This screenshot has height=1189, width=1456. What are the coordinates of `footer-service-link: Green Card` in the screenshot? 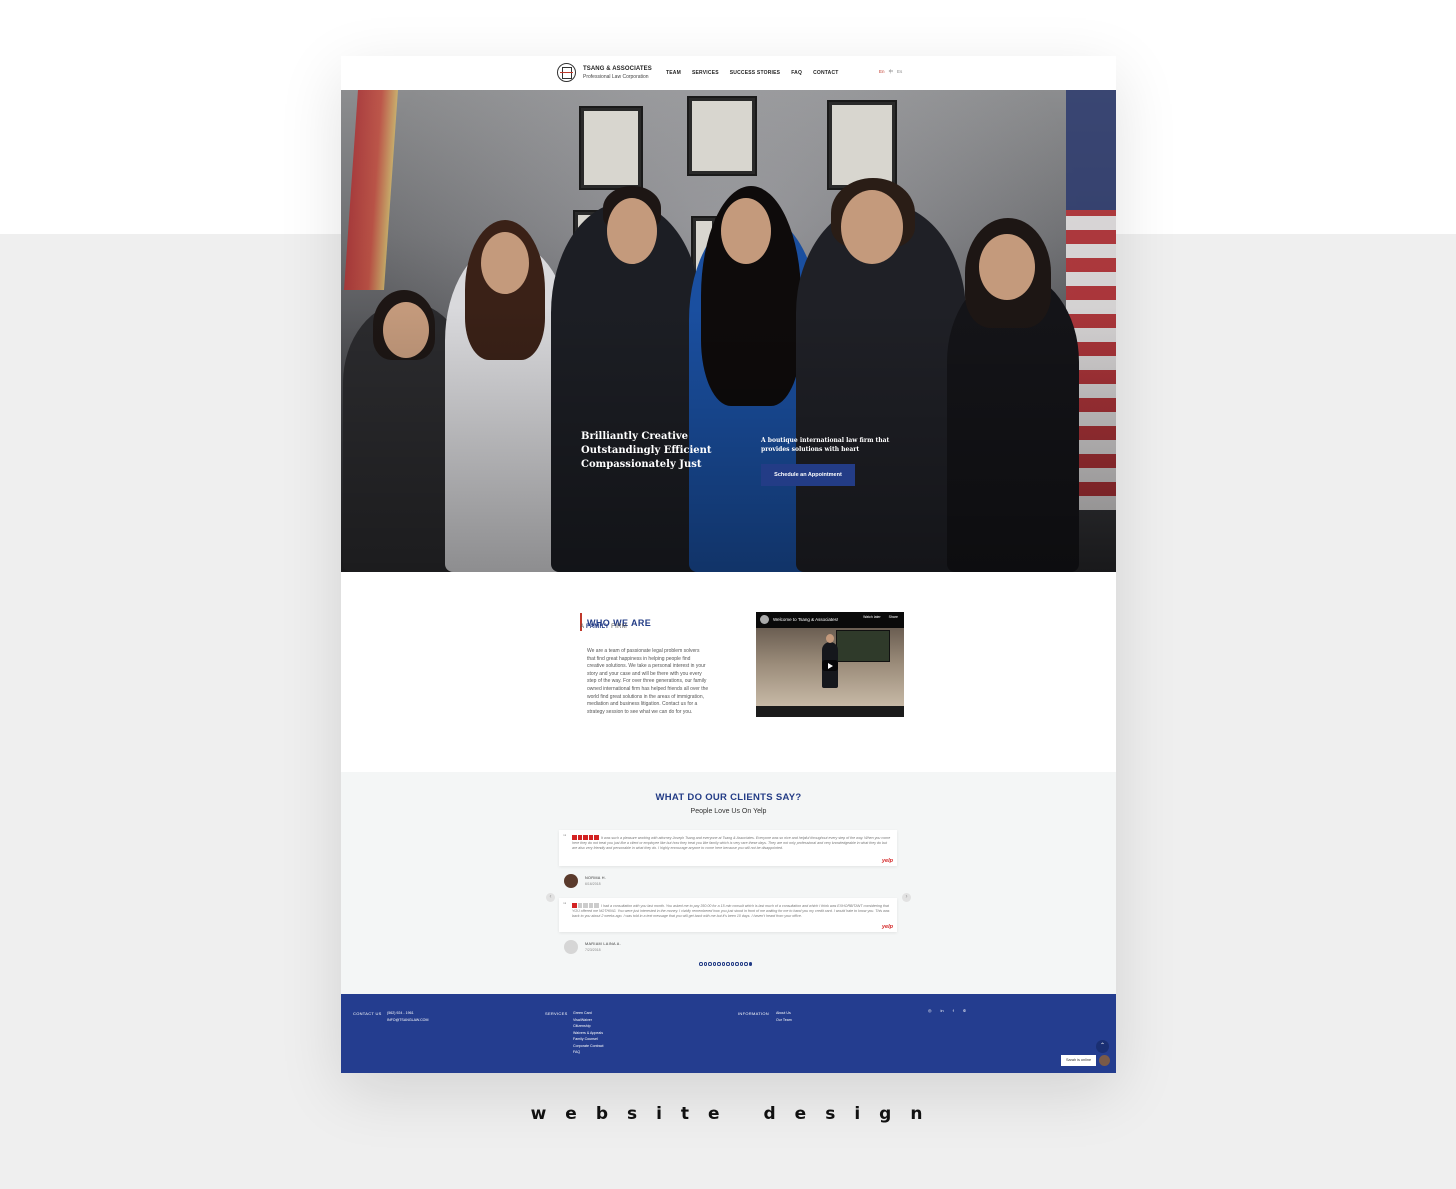 It's located at (582, 1013).